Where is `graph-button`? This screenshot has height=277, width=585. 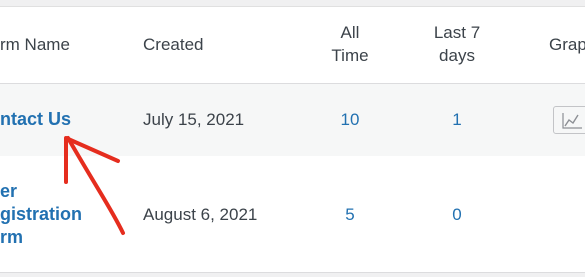 graph-button is located at coordinates (569, 120).